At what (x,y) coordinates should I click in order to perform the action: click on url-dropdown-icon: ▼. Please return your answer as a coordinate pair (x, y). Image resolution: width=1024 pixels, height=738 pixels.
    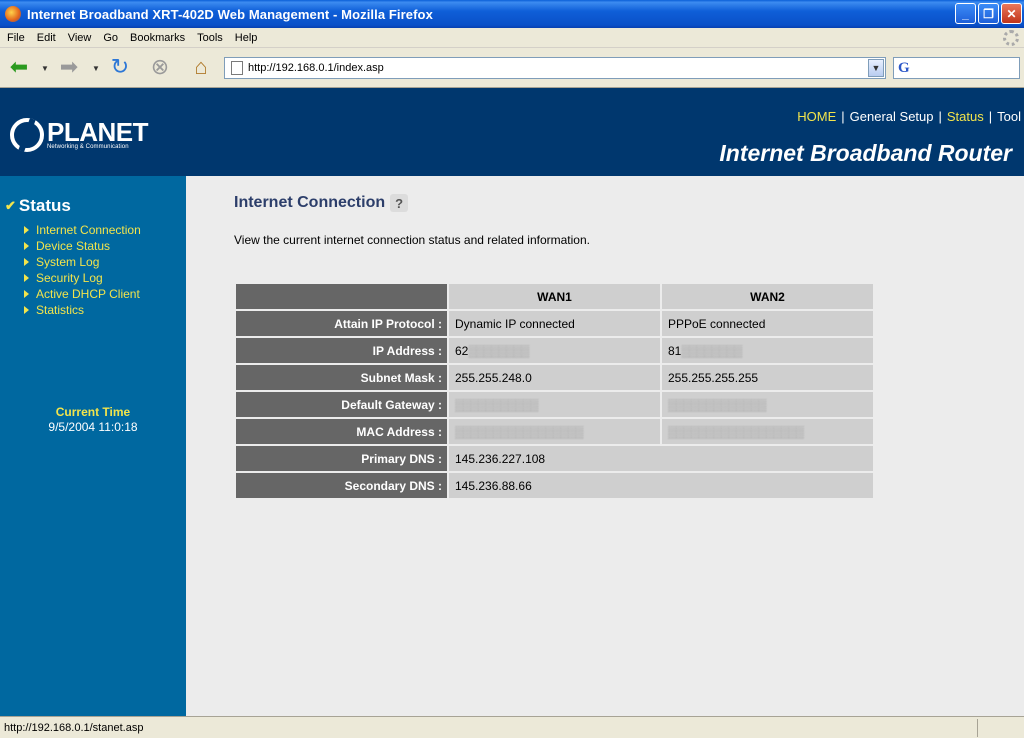
    Looking at the image, I should click on (876, 68).